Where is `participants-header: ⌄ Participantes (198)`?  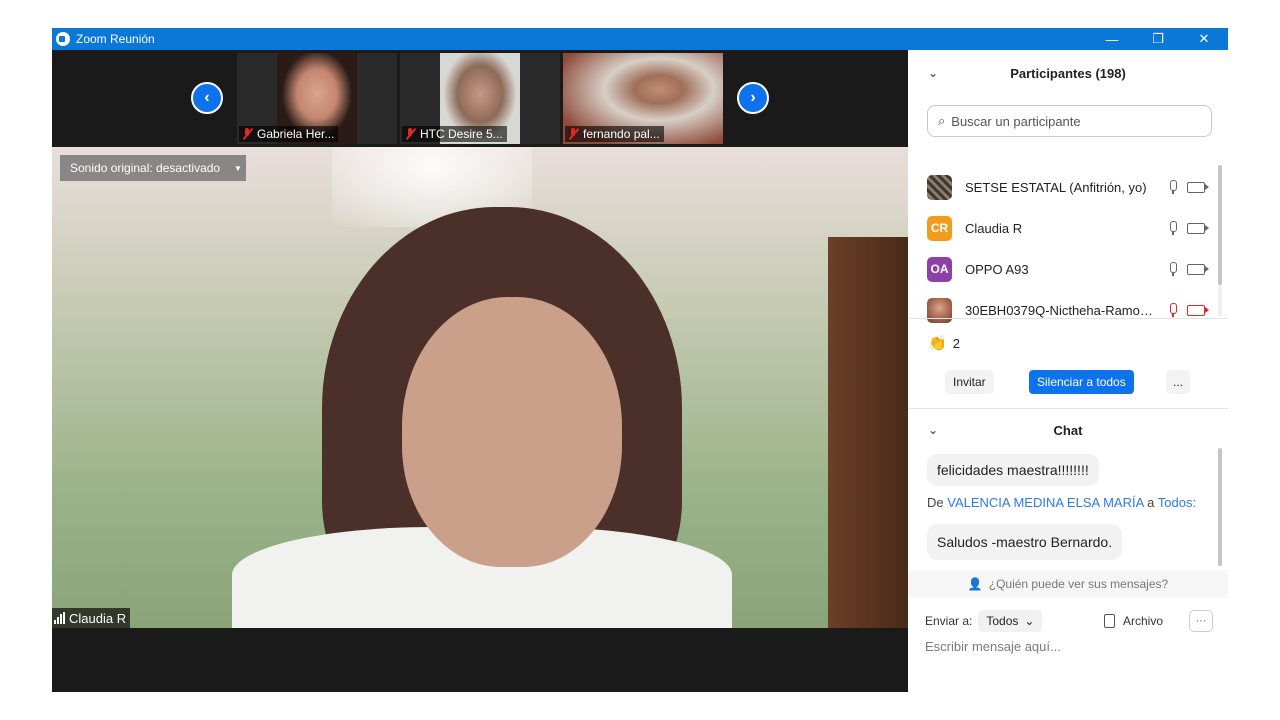 participants-header: ⌄ Participantes (198) is located at coordinates (1068, 73).